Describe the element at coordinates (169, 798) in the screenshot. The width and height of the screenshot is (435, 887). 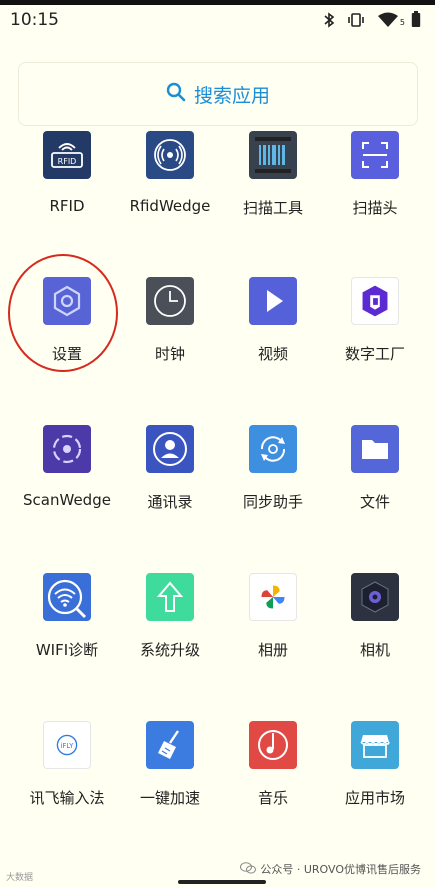
I see `app-label: 一键加速` at that location.